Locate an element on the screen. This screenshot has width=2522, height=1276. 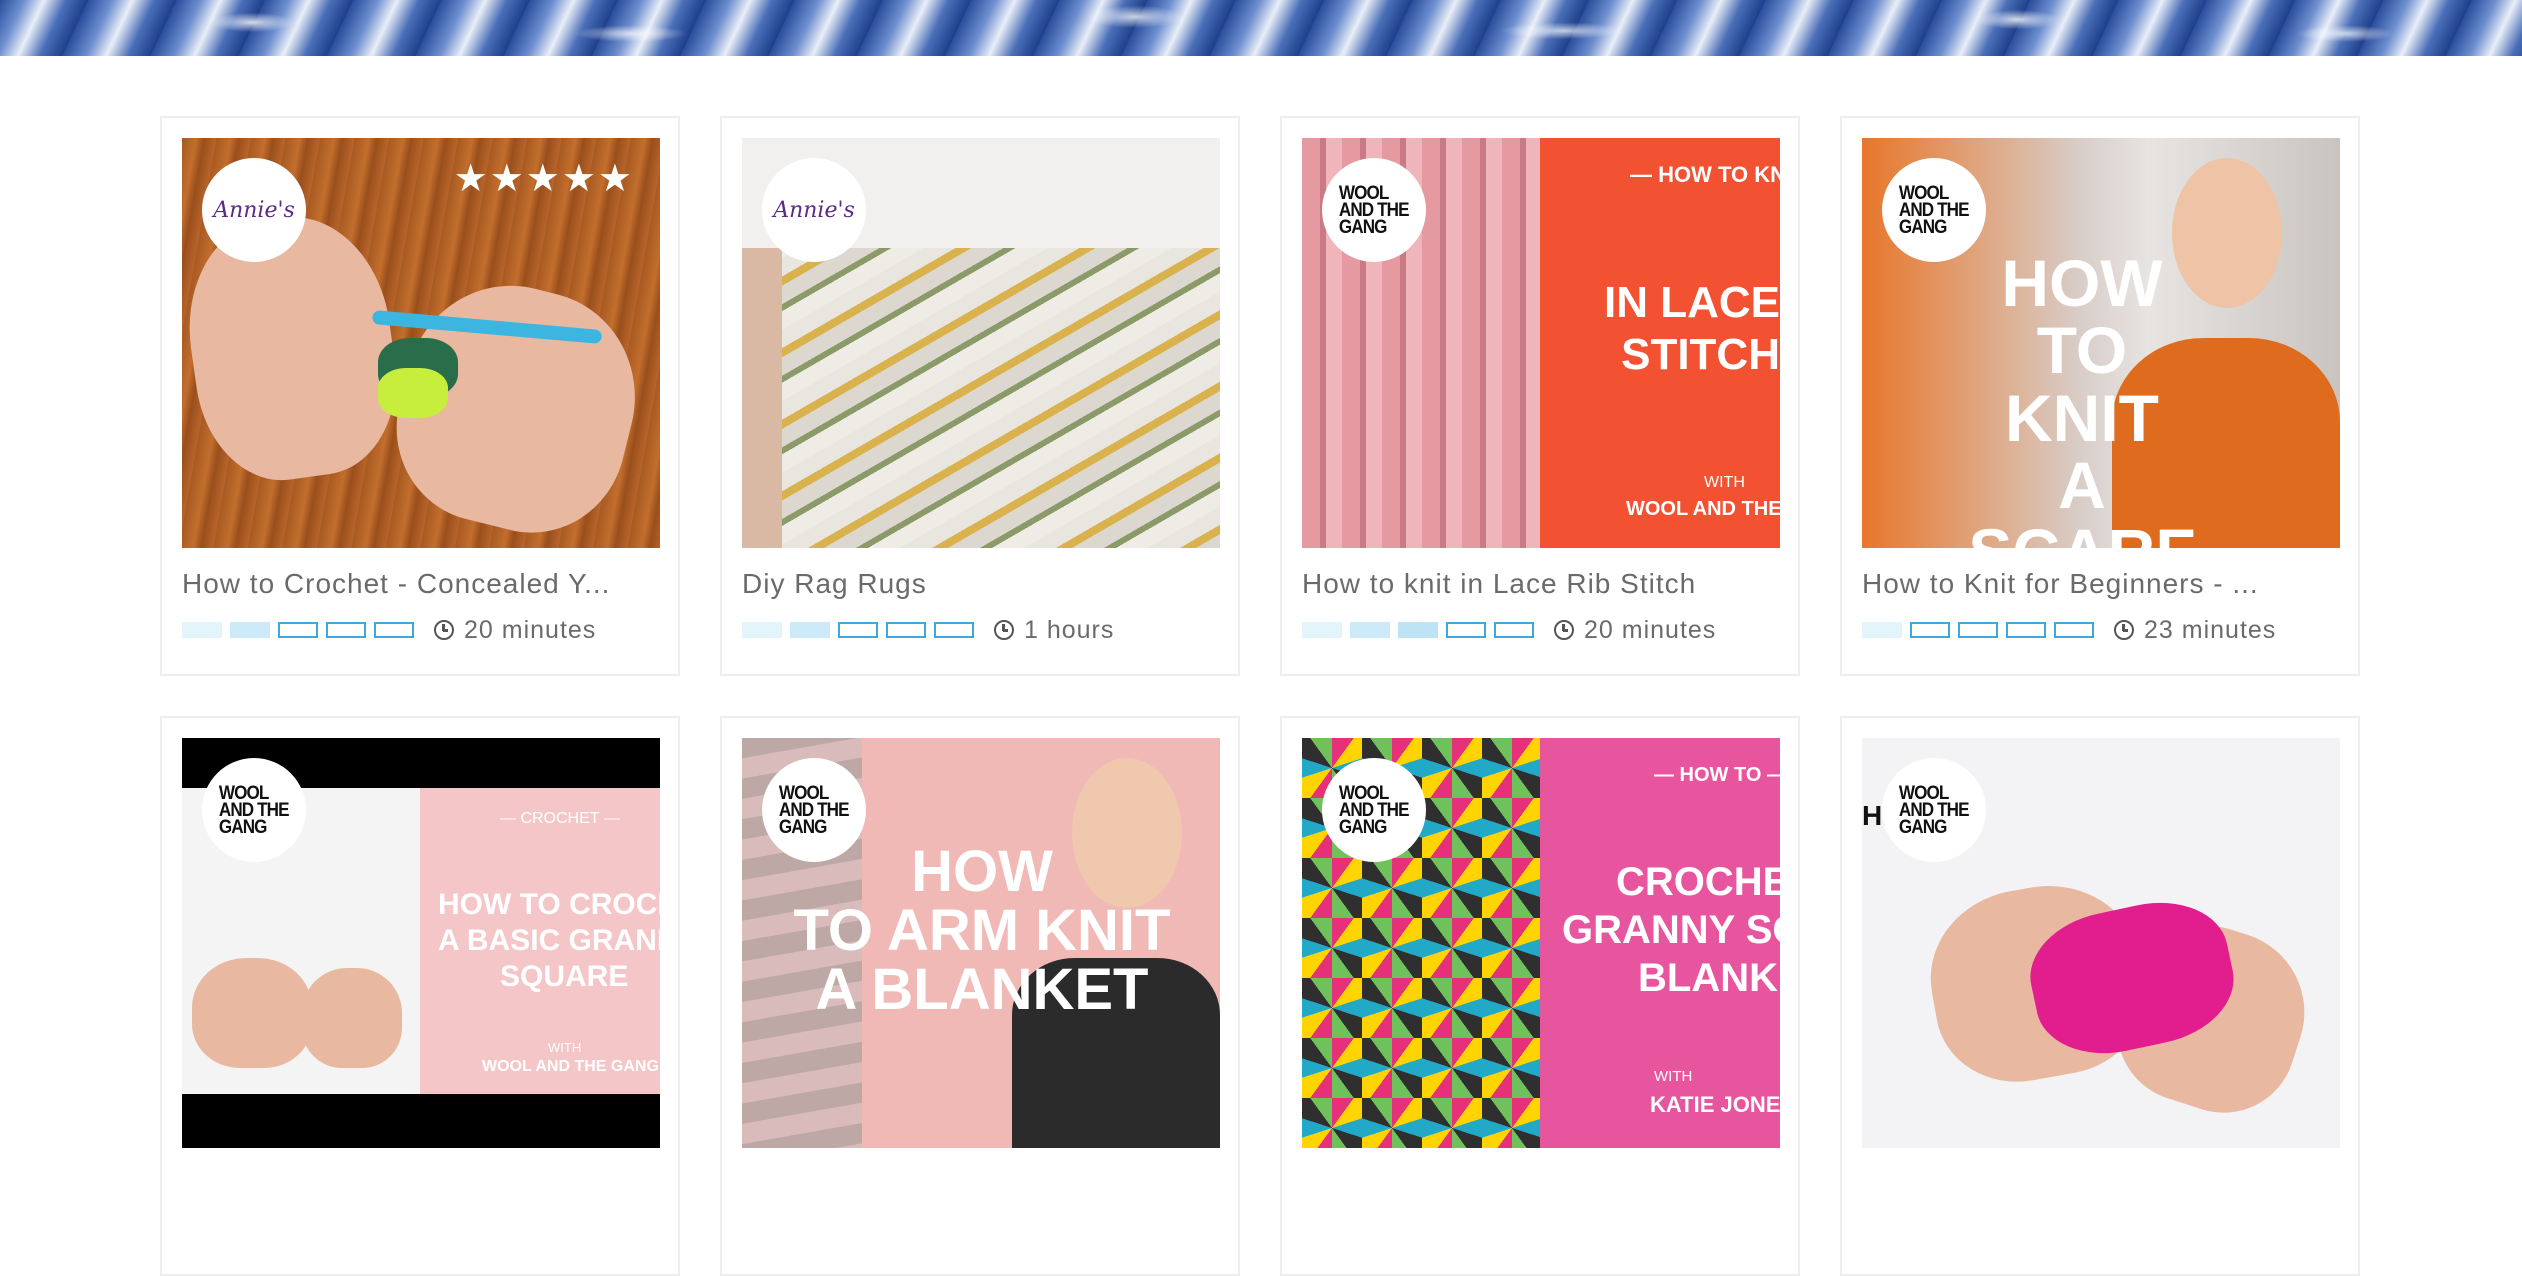
thumb-headline: BLANKE is located at coordinates (1709, 978).